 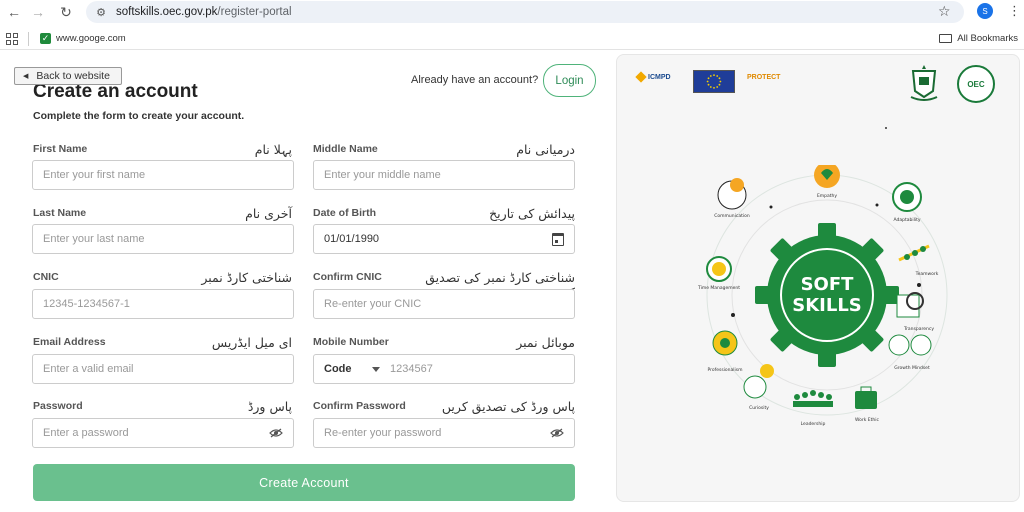 I want to click on icmpd-logo: ICMPD, so click(x=653, y=77).